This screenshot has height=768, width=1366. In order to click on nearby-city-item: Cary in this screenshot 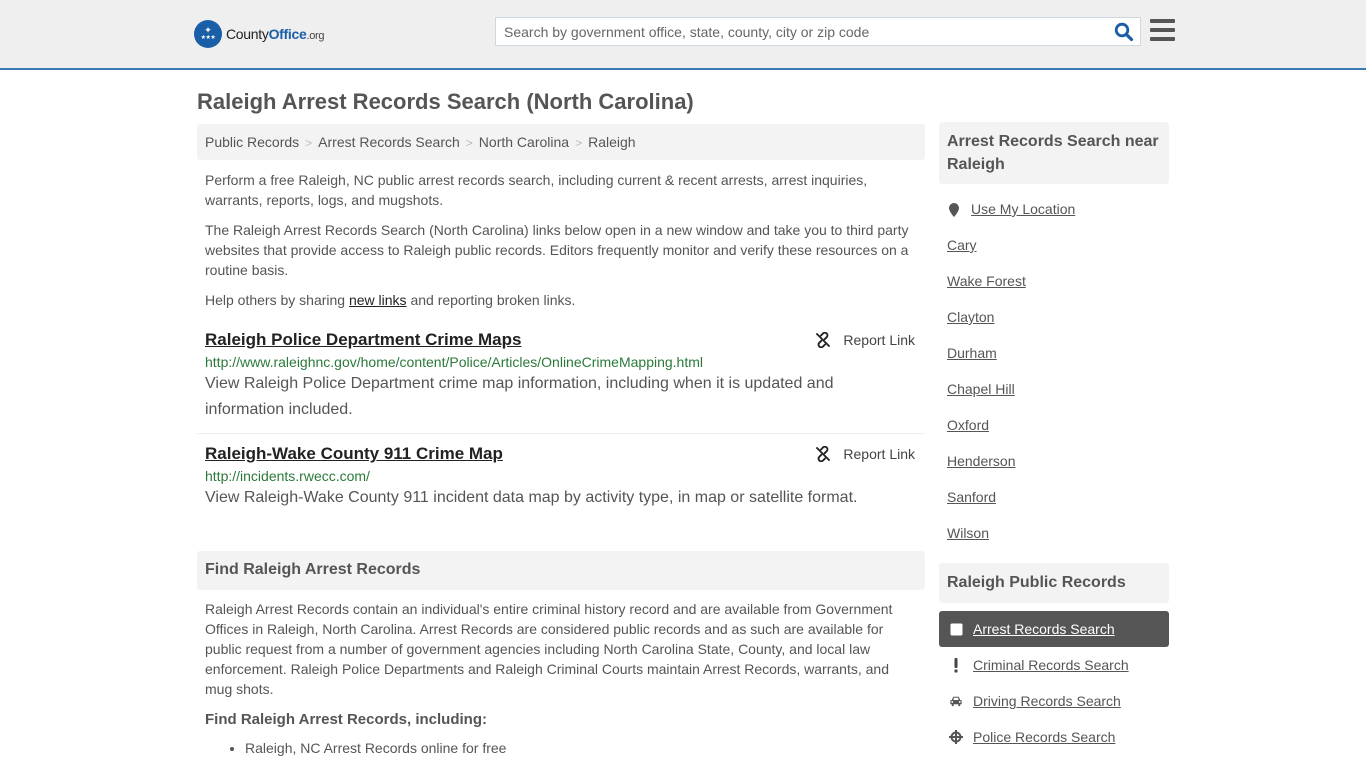, I will do `click(1054, 255)`.